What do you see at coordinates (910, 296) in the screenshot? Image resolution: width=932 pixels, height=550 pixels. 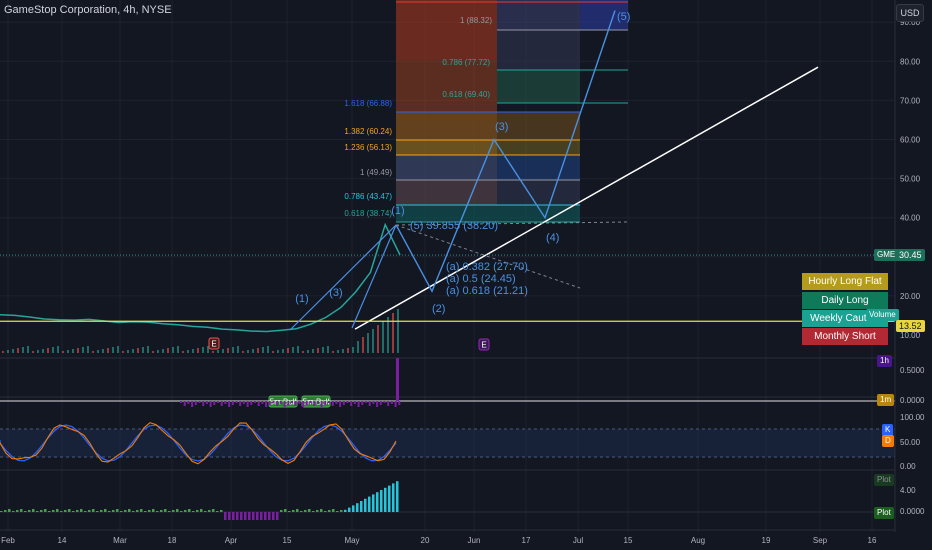 I see `price-tick: 20.00` at bounding box center [910, 296].